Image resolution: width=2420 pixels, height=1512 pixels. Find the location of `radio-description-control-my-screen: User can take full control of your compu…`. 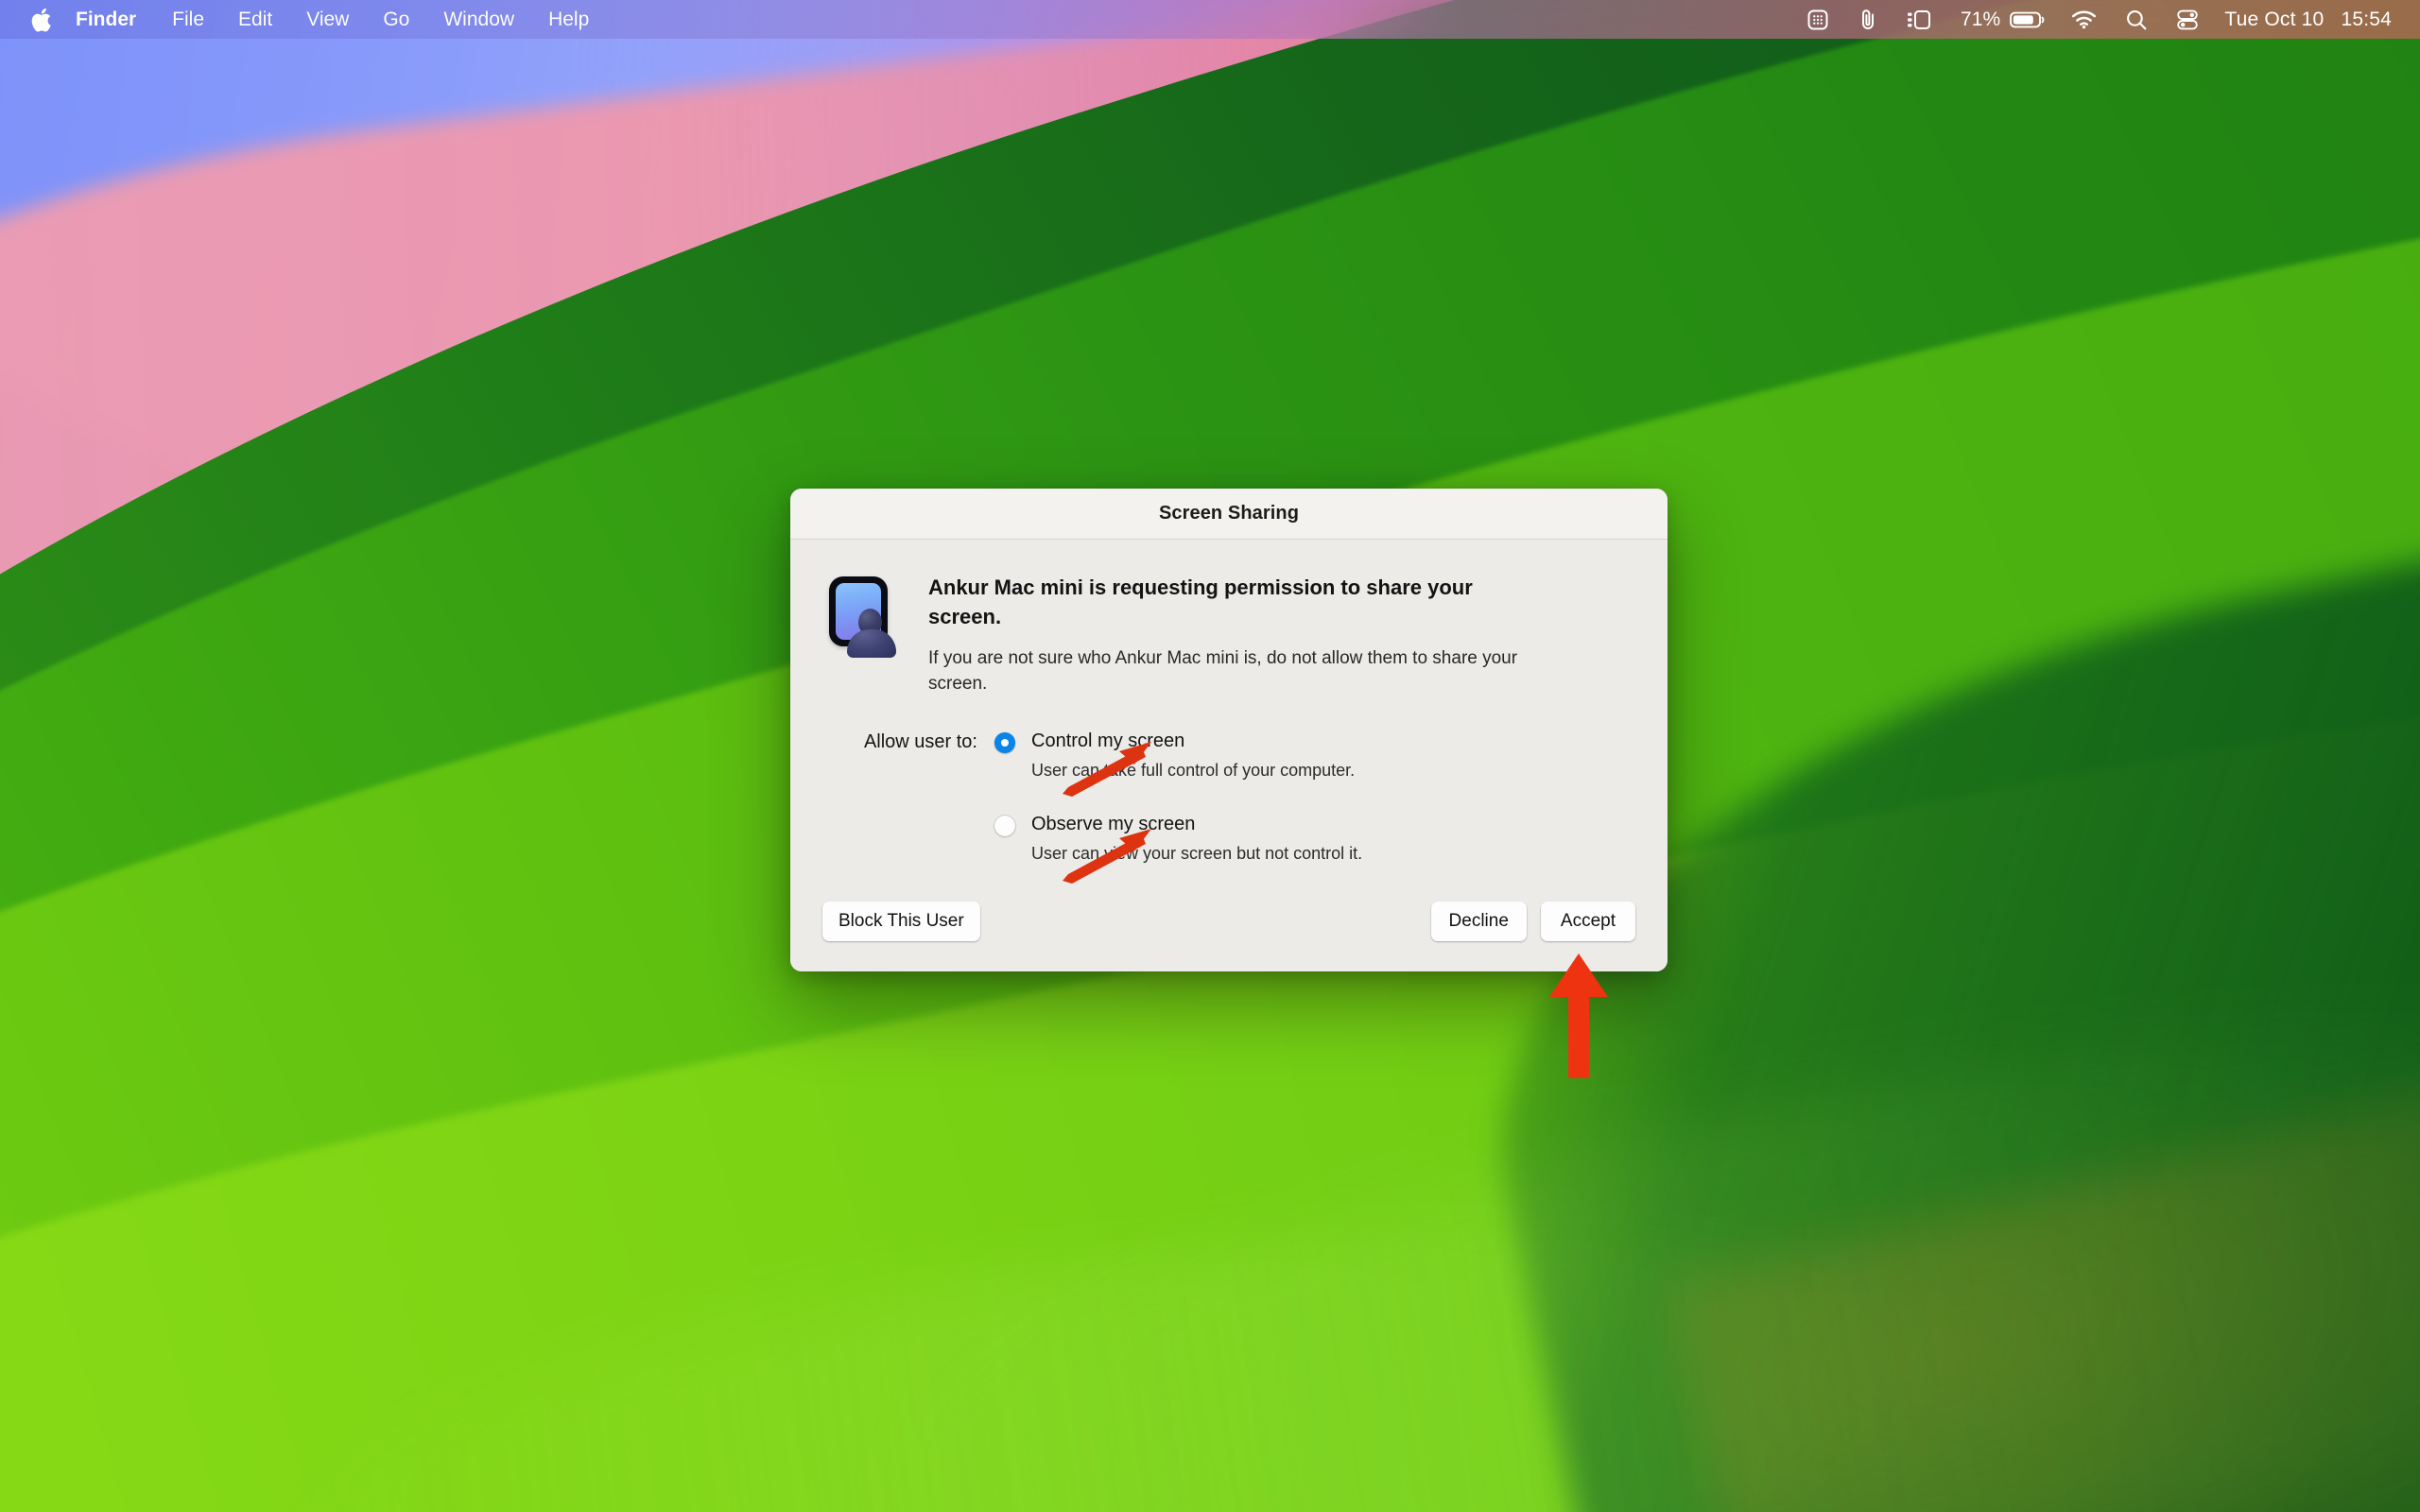

radio-description-control-my-screen: User can take full control of your compu… is located at coordinates (1193, 771).